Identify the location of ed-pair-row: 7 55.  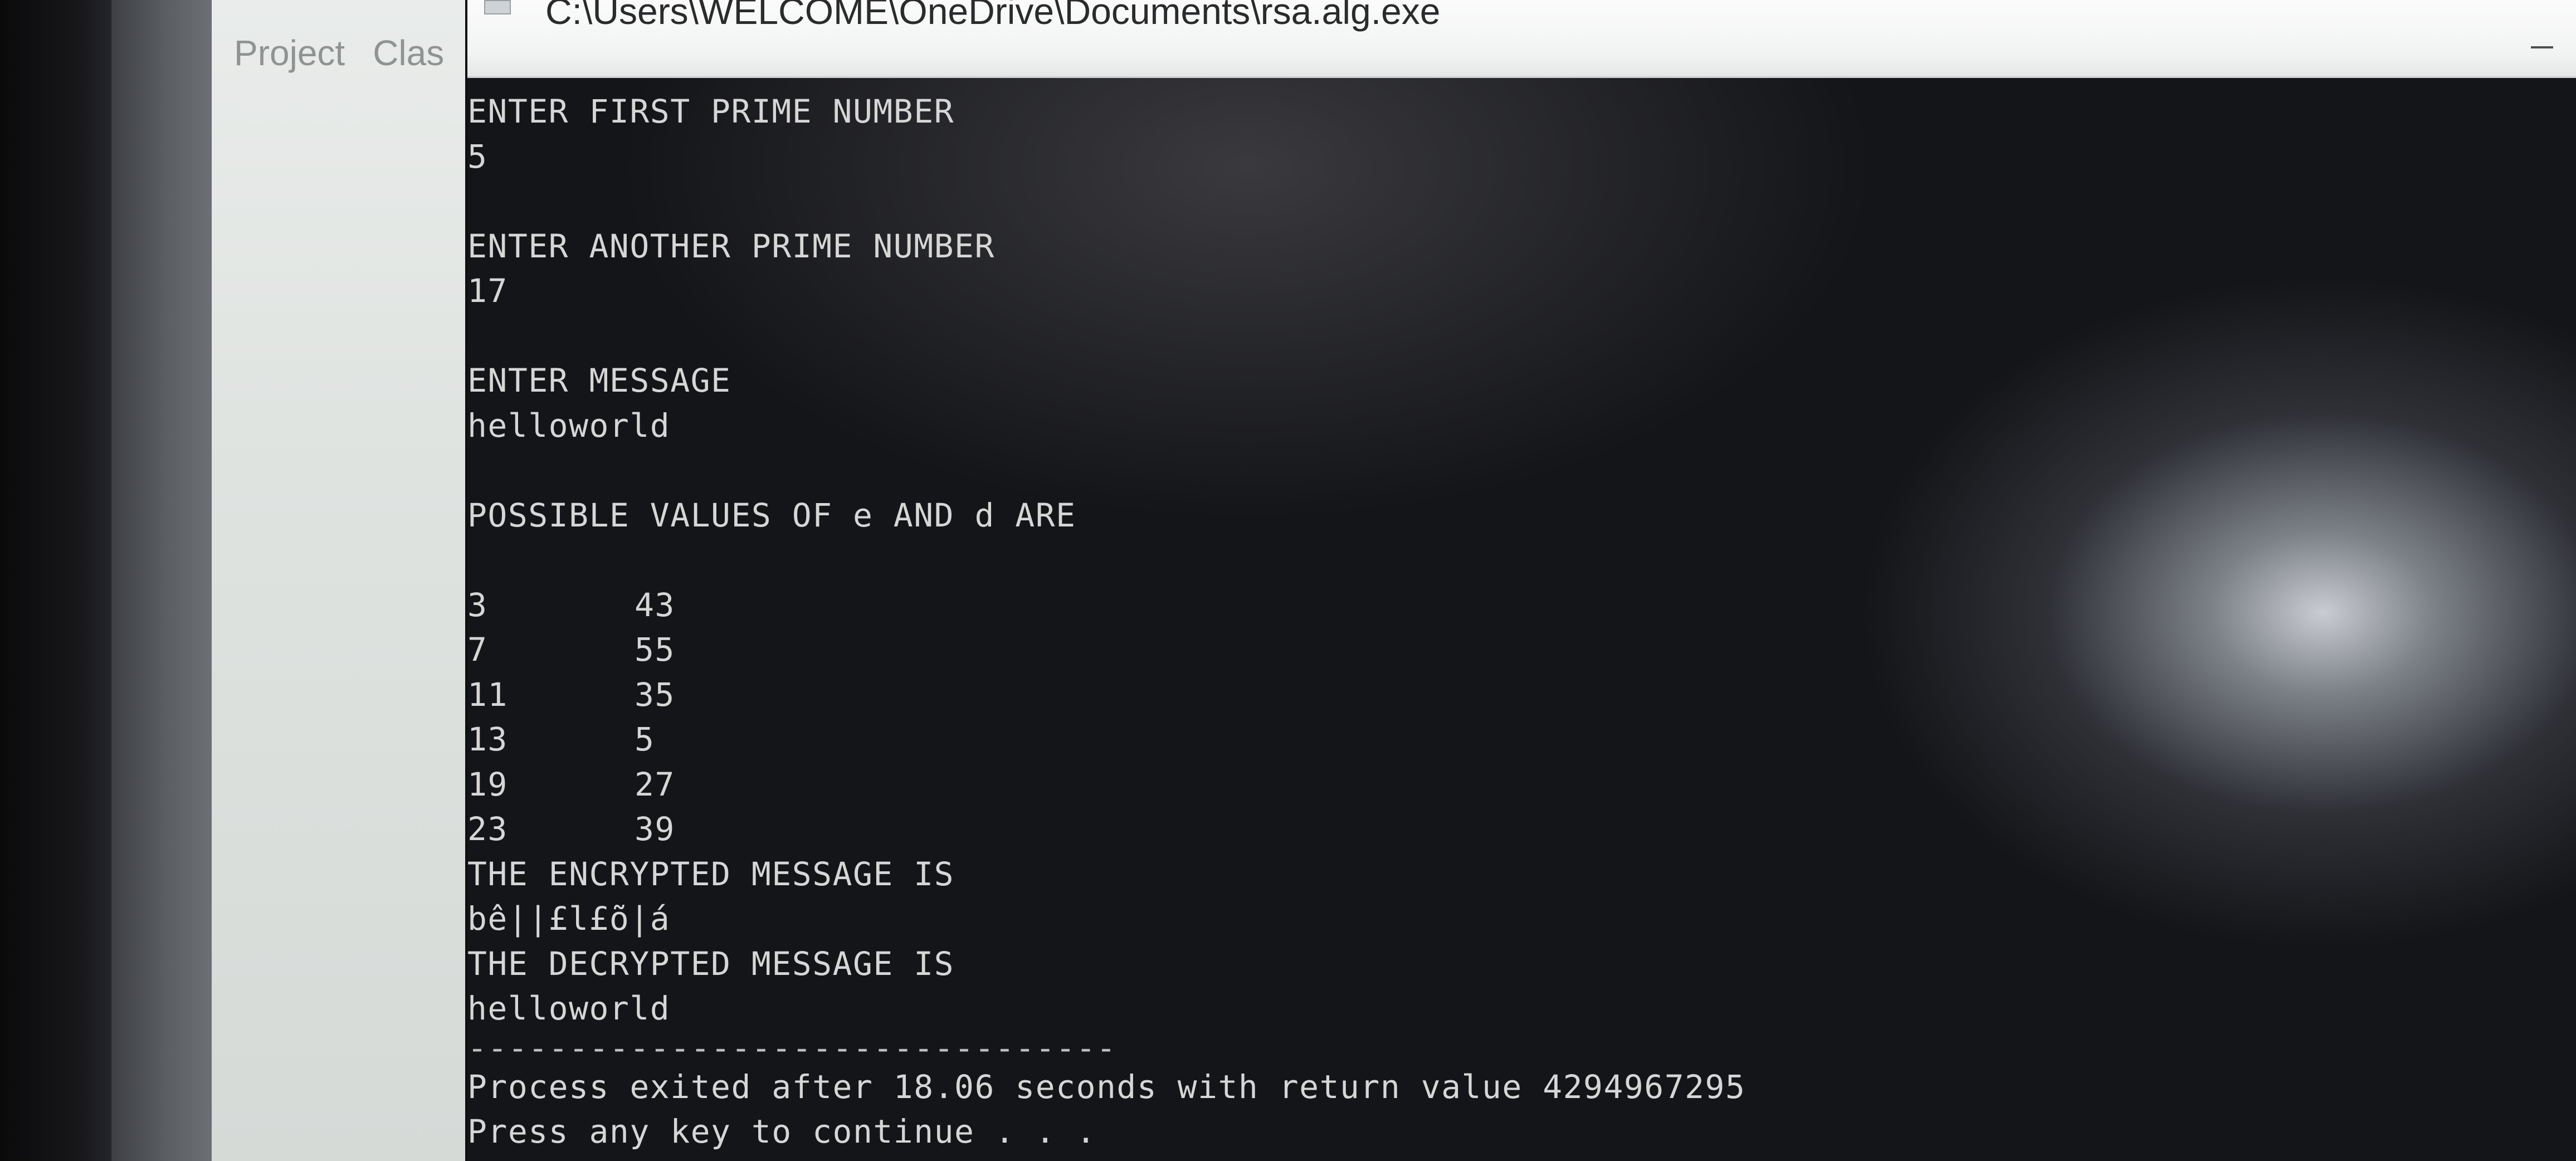
(1498, 649).